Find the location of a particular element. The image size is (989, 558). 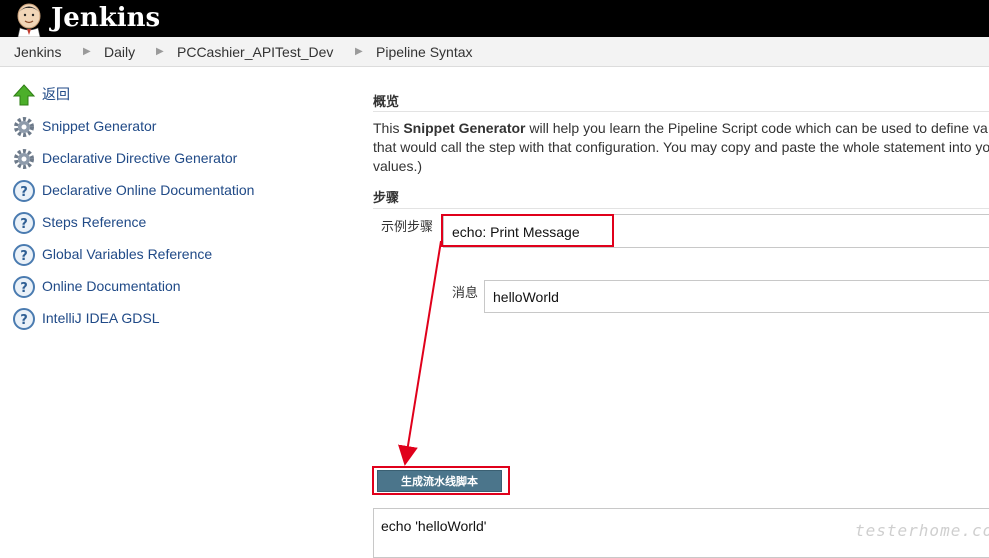

sidebar-item-declarative-online-documentation: ? Declarative Online Documentation is located at coordinates (172, 191).